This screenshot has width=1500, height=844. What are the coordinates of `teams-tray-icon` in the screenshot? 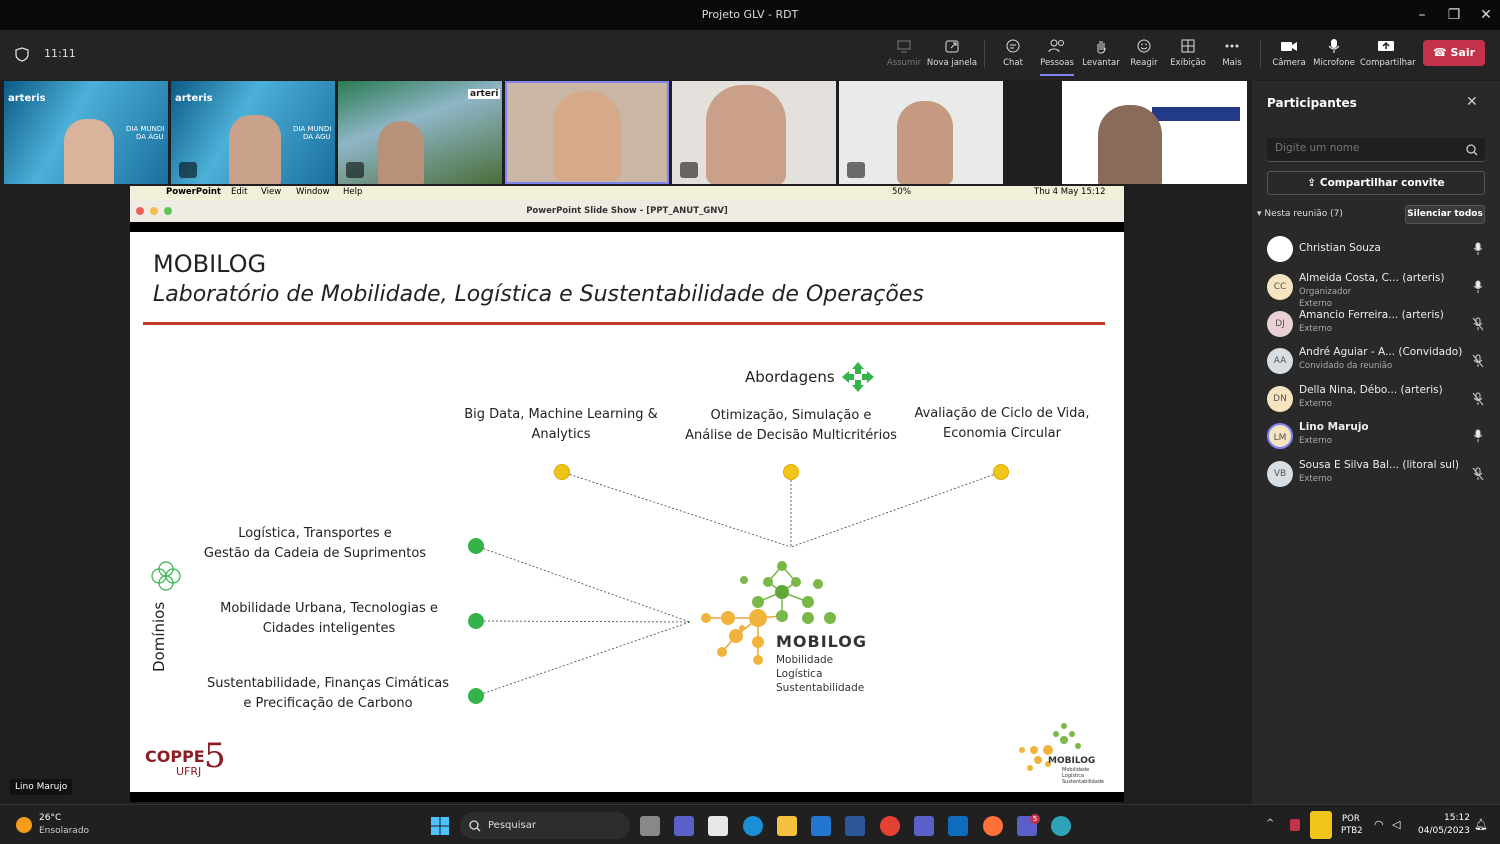 It's located at (1295, 825).